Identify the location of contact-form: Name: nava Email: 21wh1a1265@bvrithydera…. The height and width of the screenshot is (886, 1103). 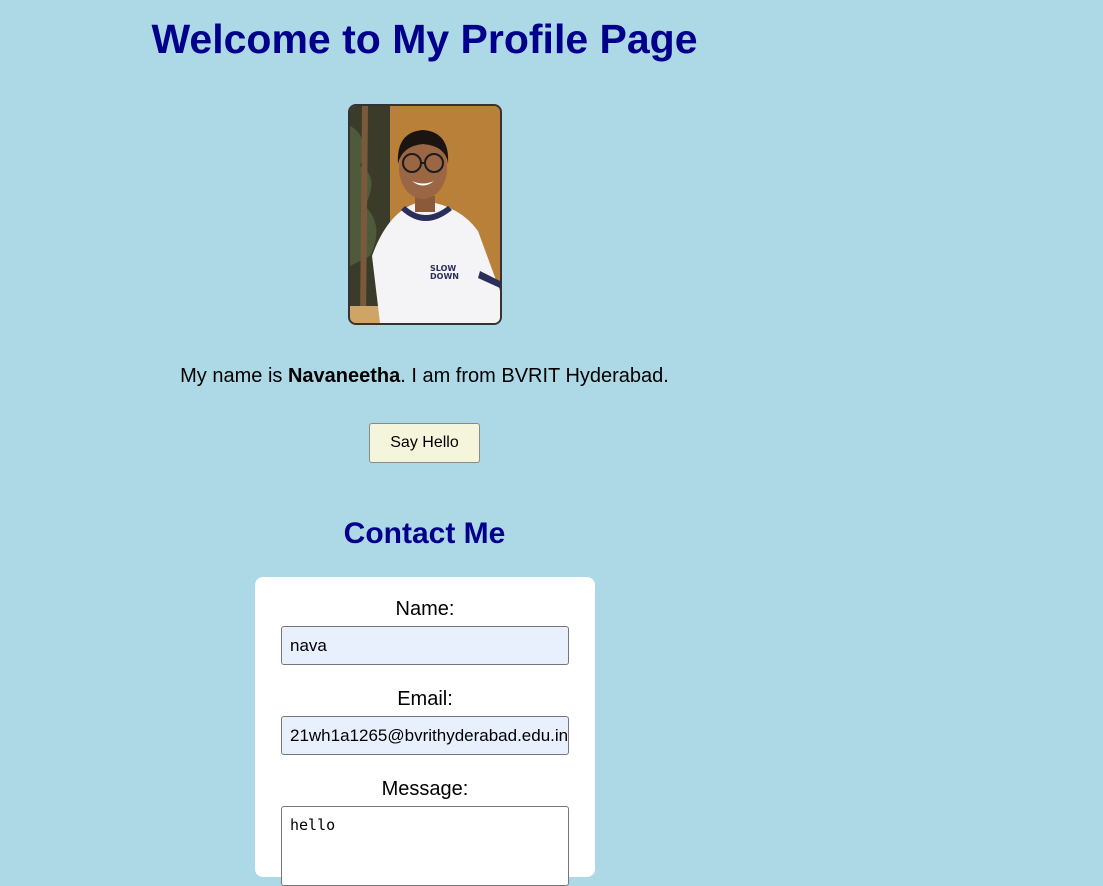
(425, 731).